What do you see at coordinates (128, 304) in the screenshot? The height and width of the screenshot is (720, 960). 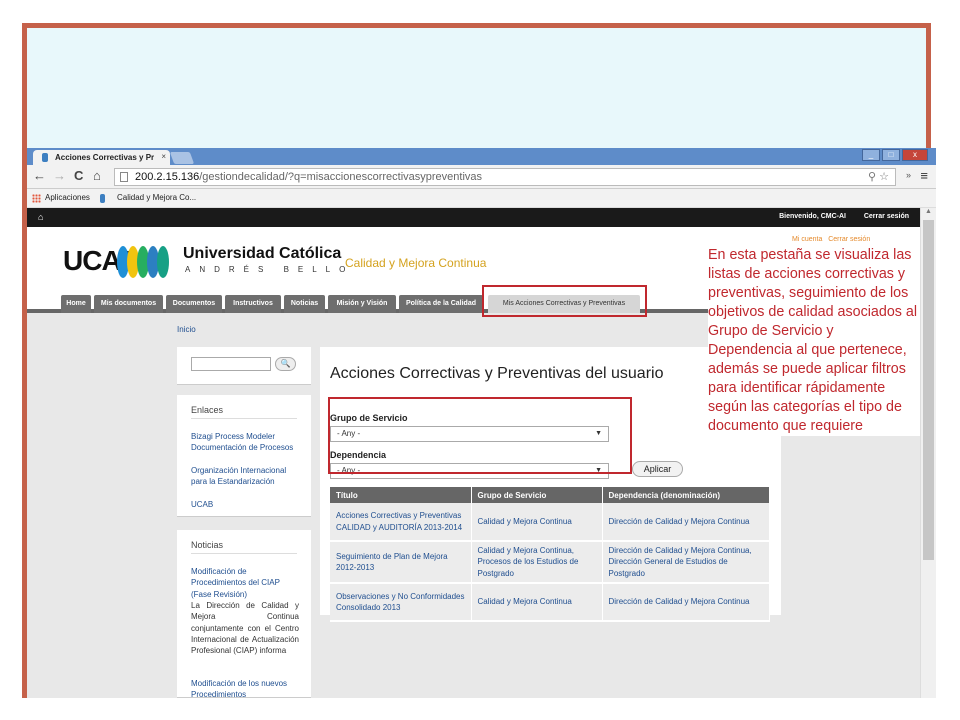 I see `nav-tab-mis-documentos: Mis documentos` at bounding box center [128, 304].